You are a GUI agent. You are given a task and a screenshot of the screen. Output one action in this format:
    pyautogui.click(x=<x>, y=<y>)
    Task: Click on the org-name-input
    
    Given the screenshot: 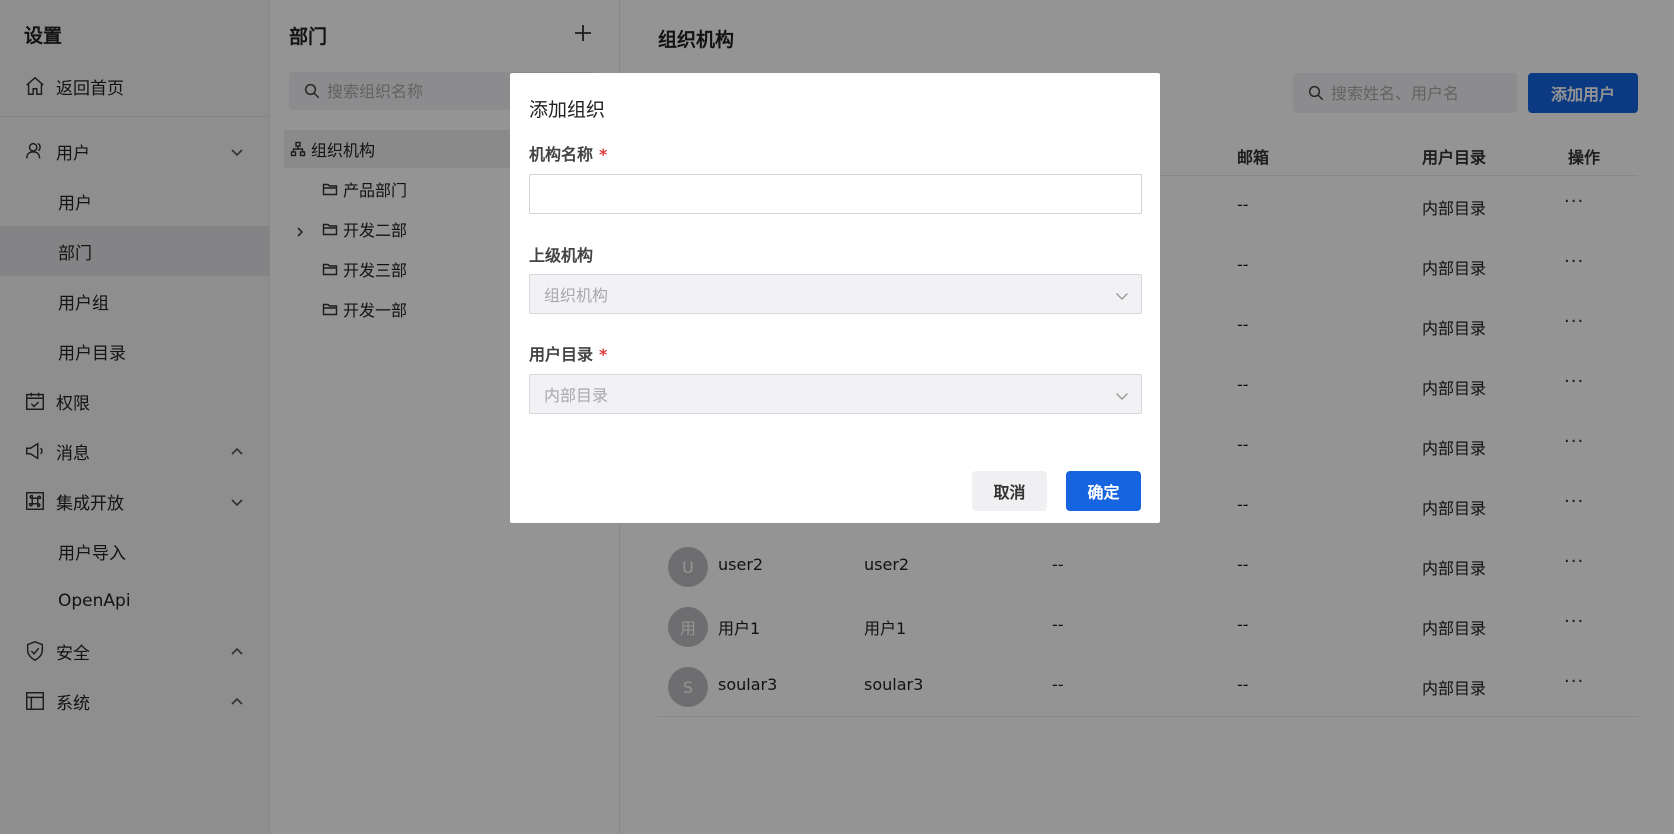 What is the action you would take?
    pyautogui.click(x=835, y=194)
    